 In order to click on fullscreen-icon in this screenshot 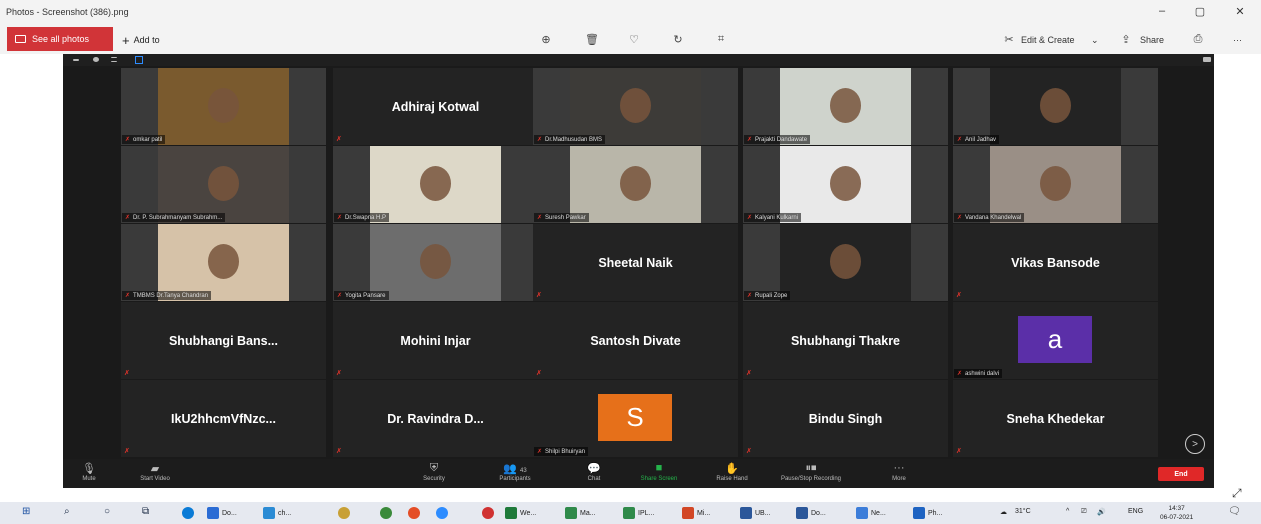, I will do `click(1207, 59)`.